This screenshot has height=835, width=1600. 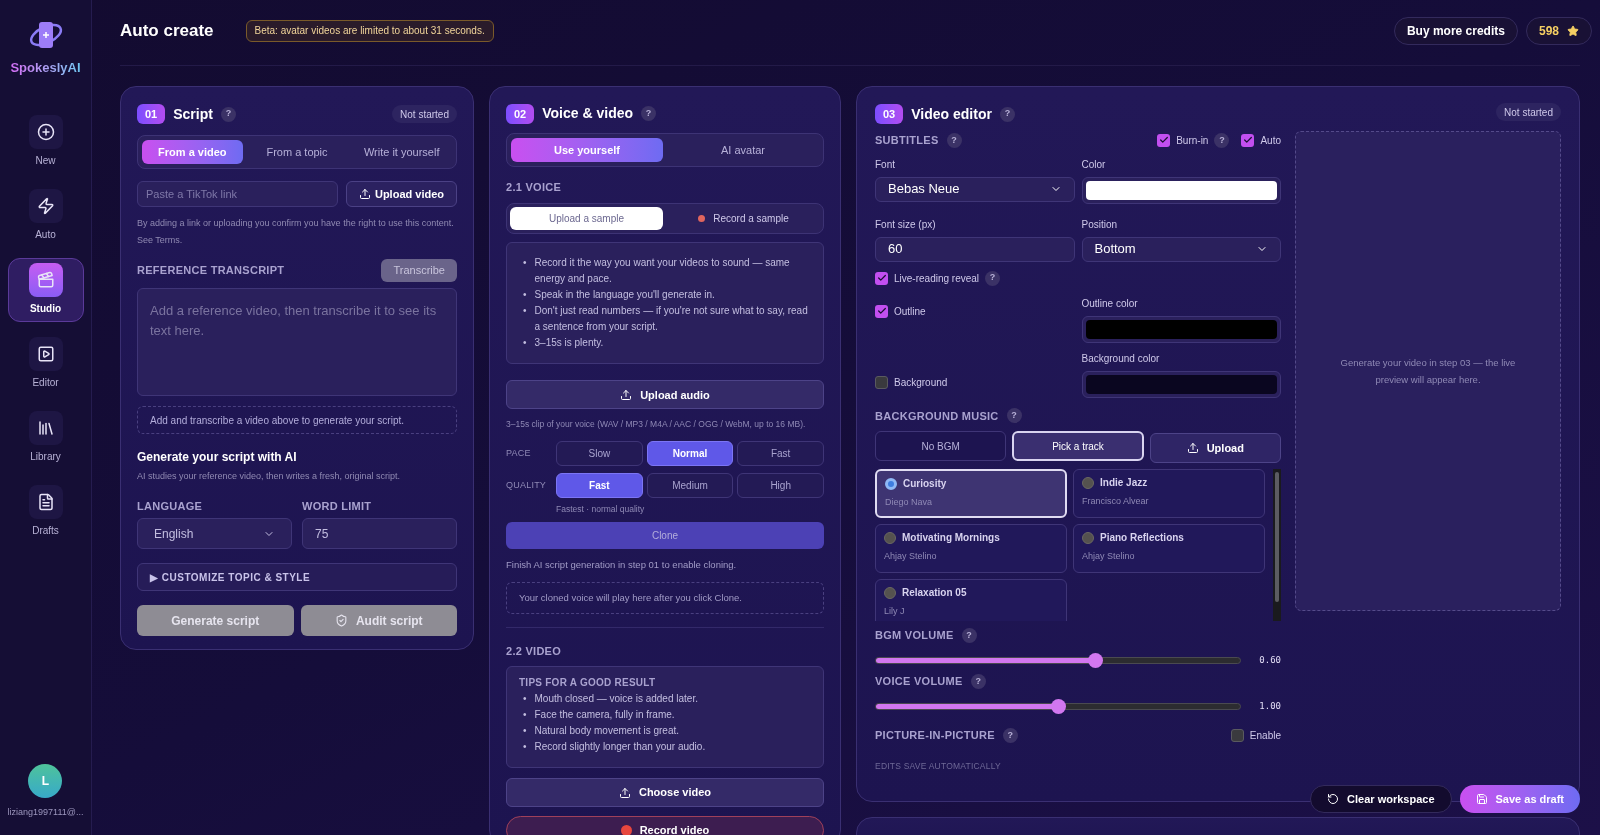 I want to click on font-size-field: 60, so click(x=975, y=249).